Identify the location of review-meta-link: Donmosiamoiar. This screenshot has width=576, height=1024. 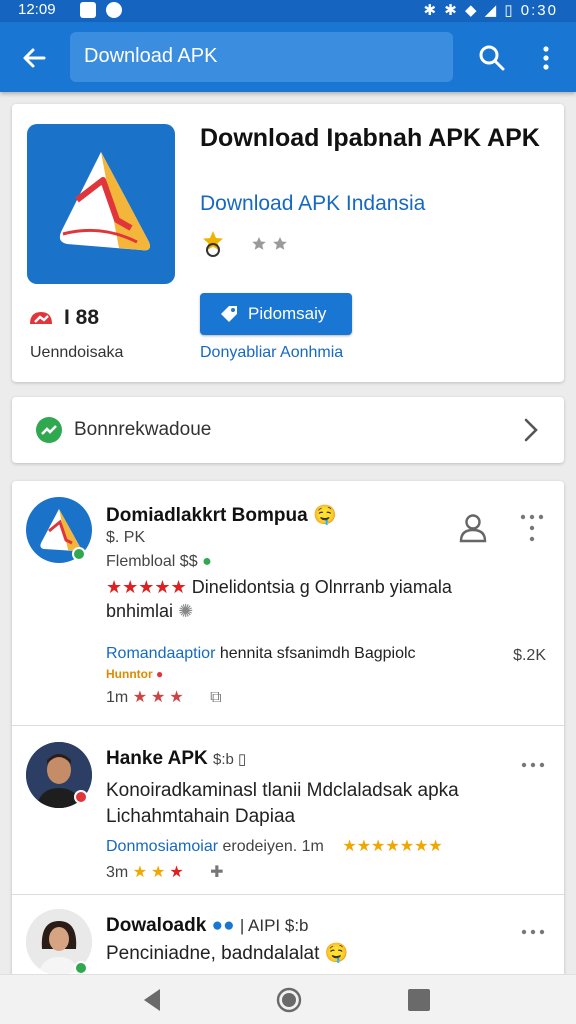
(162, 846).